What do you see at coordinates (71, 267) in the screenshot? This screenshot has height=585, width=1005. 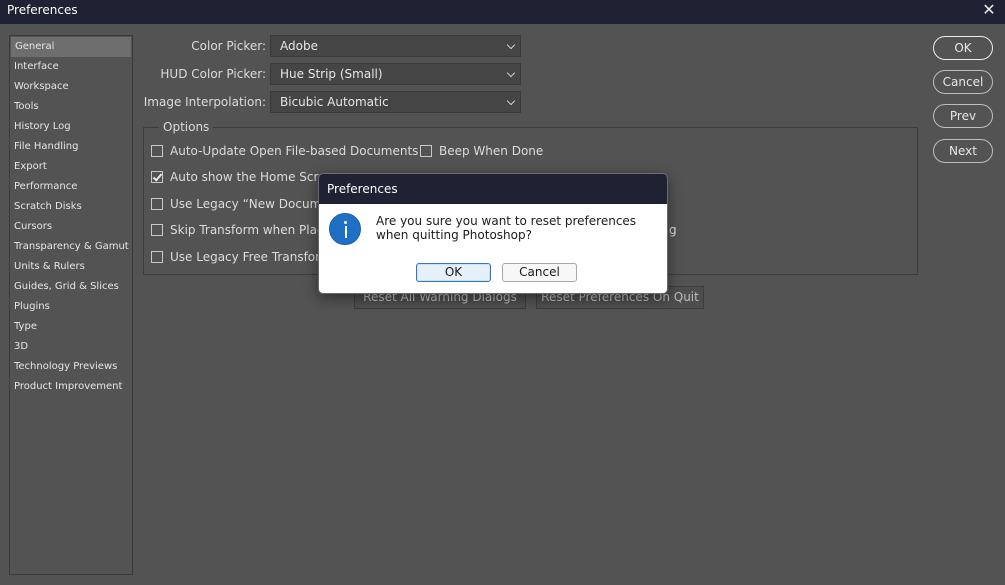 I see `sidebar-item-units-rulers: Units & Rulers` at bounding box center [71, 267].